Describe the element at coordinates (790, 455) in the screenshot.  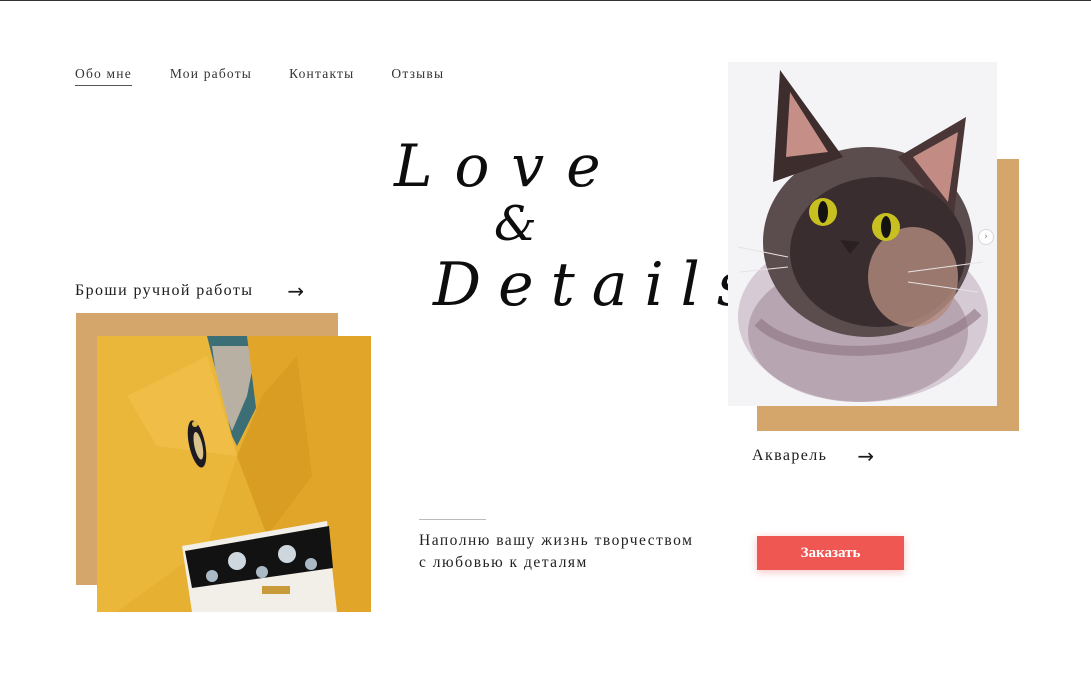
I see `watercolor-label: Акварель` at that location.